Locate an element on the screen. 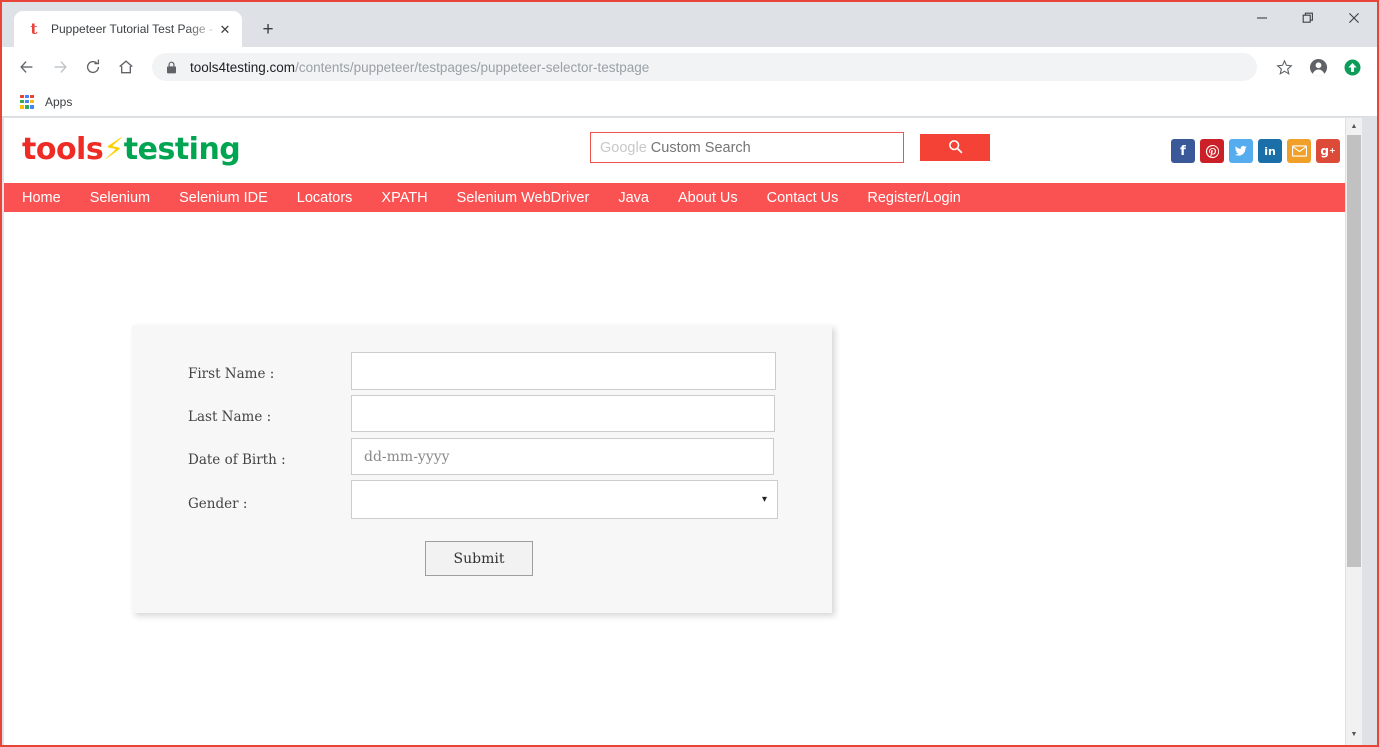  gender-label: Gender : is located at coordinates (218, 504).